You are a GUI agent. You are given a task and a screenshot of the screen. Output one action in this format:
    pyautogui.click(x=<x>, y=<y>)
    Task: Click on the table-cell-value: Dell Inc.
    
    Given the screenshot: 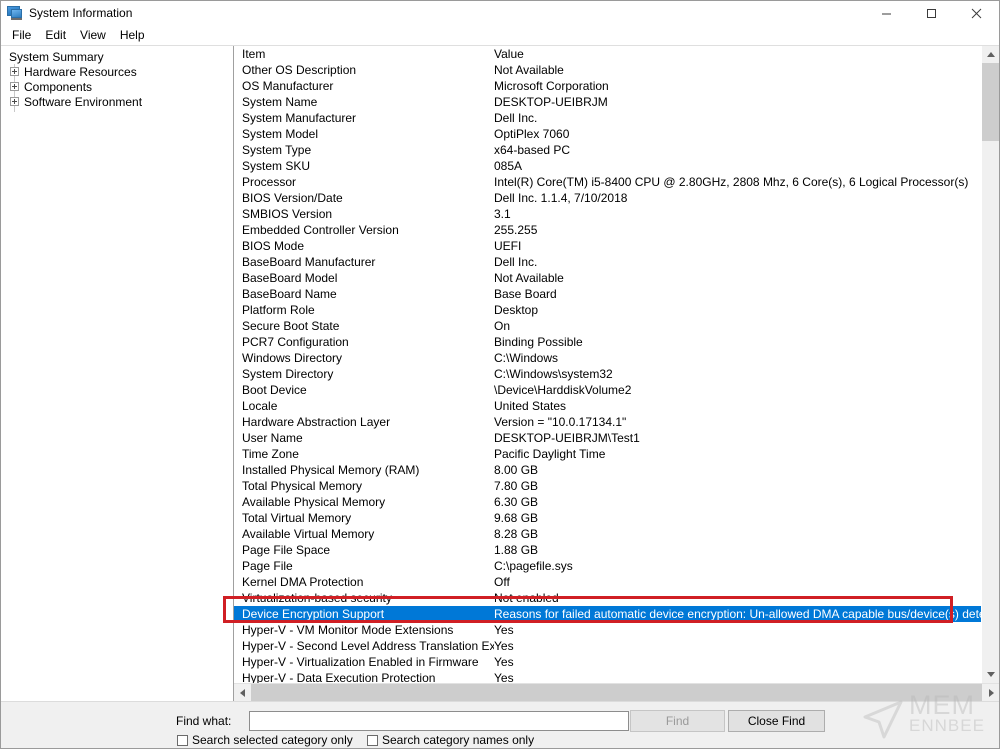 What is the action you would take?
    pyautogui.click(x=516, y=262)
    